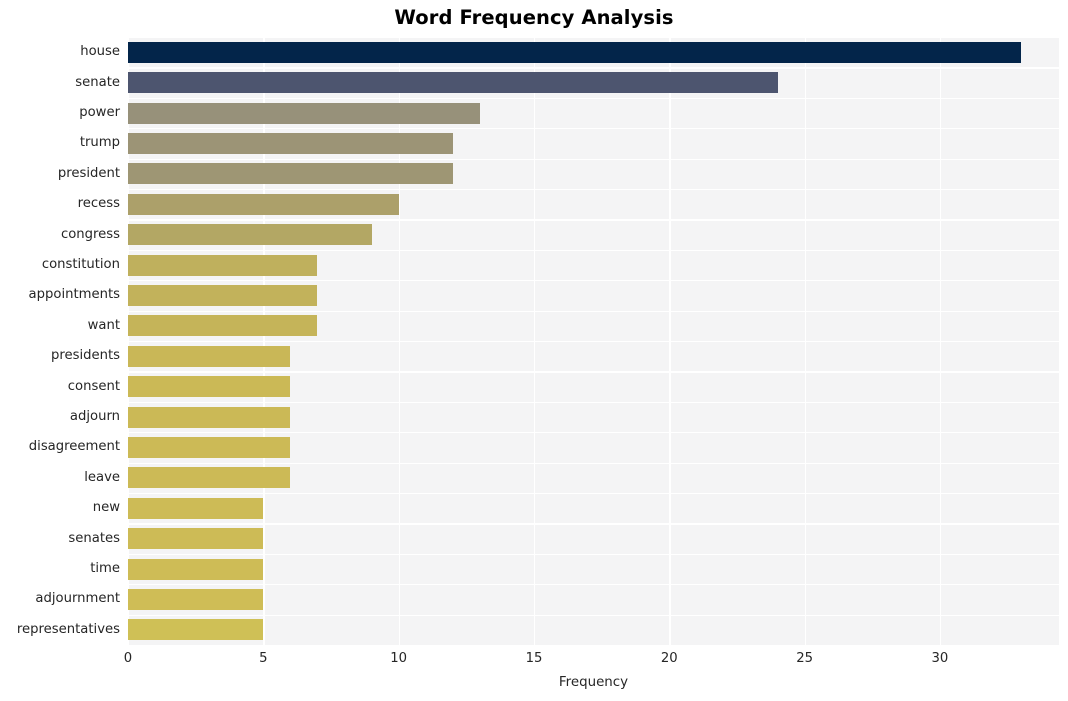  I want to click on y-axis-tick-label: house, so click(100, 52).